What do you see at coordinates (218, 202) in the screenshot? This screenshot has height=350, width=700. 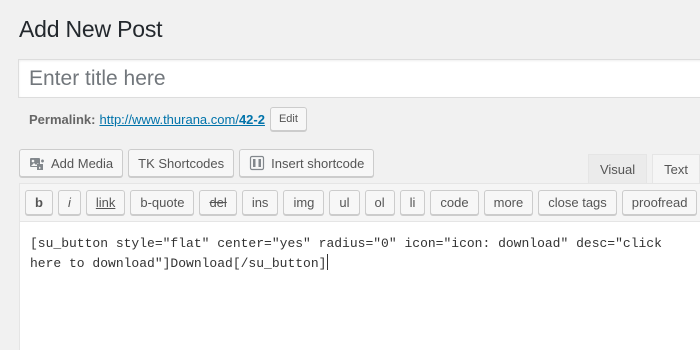 I see `quicktag-del: del` at bounding box center [218, 202].